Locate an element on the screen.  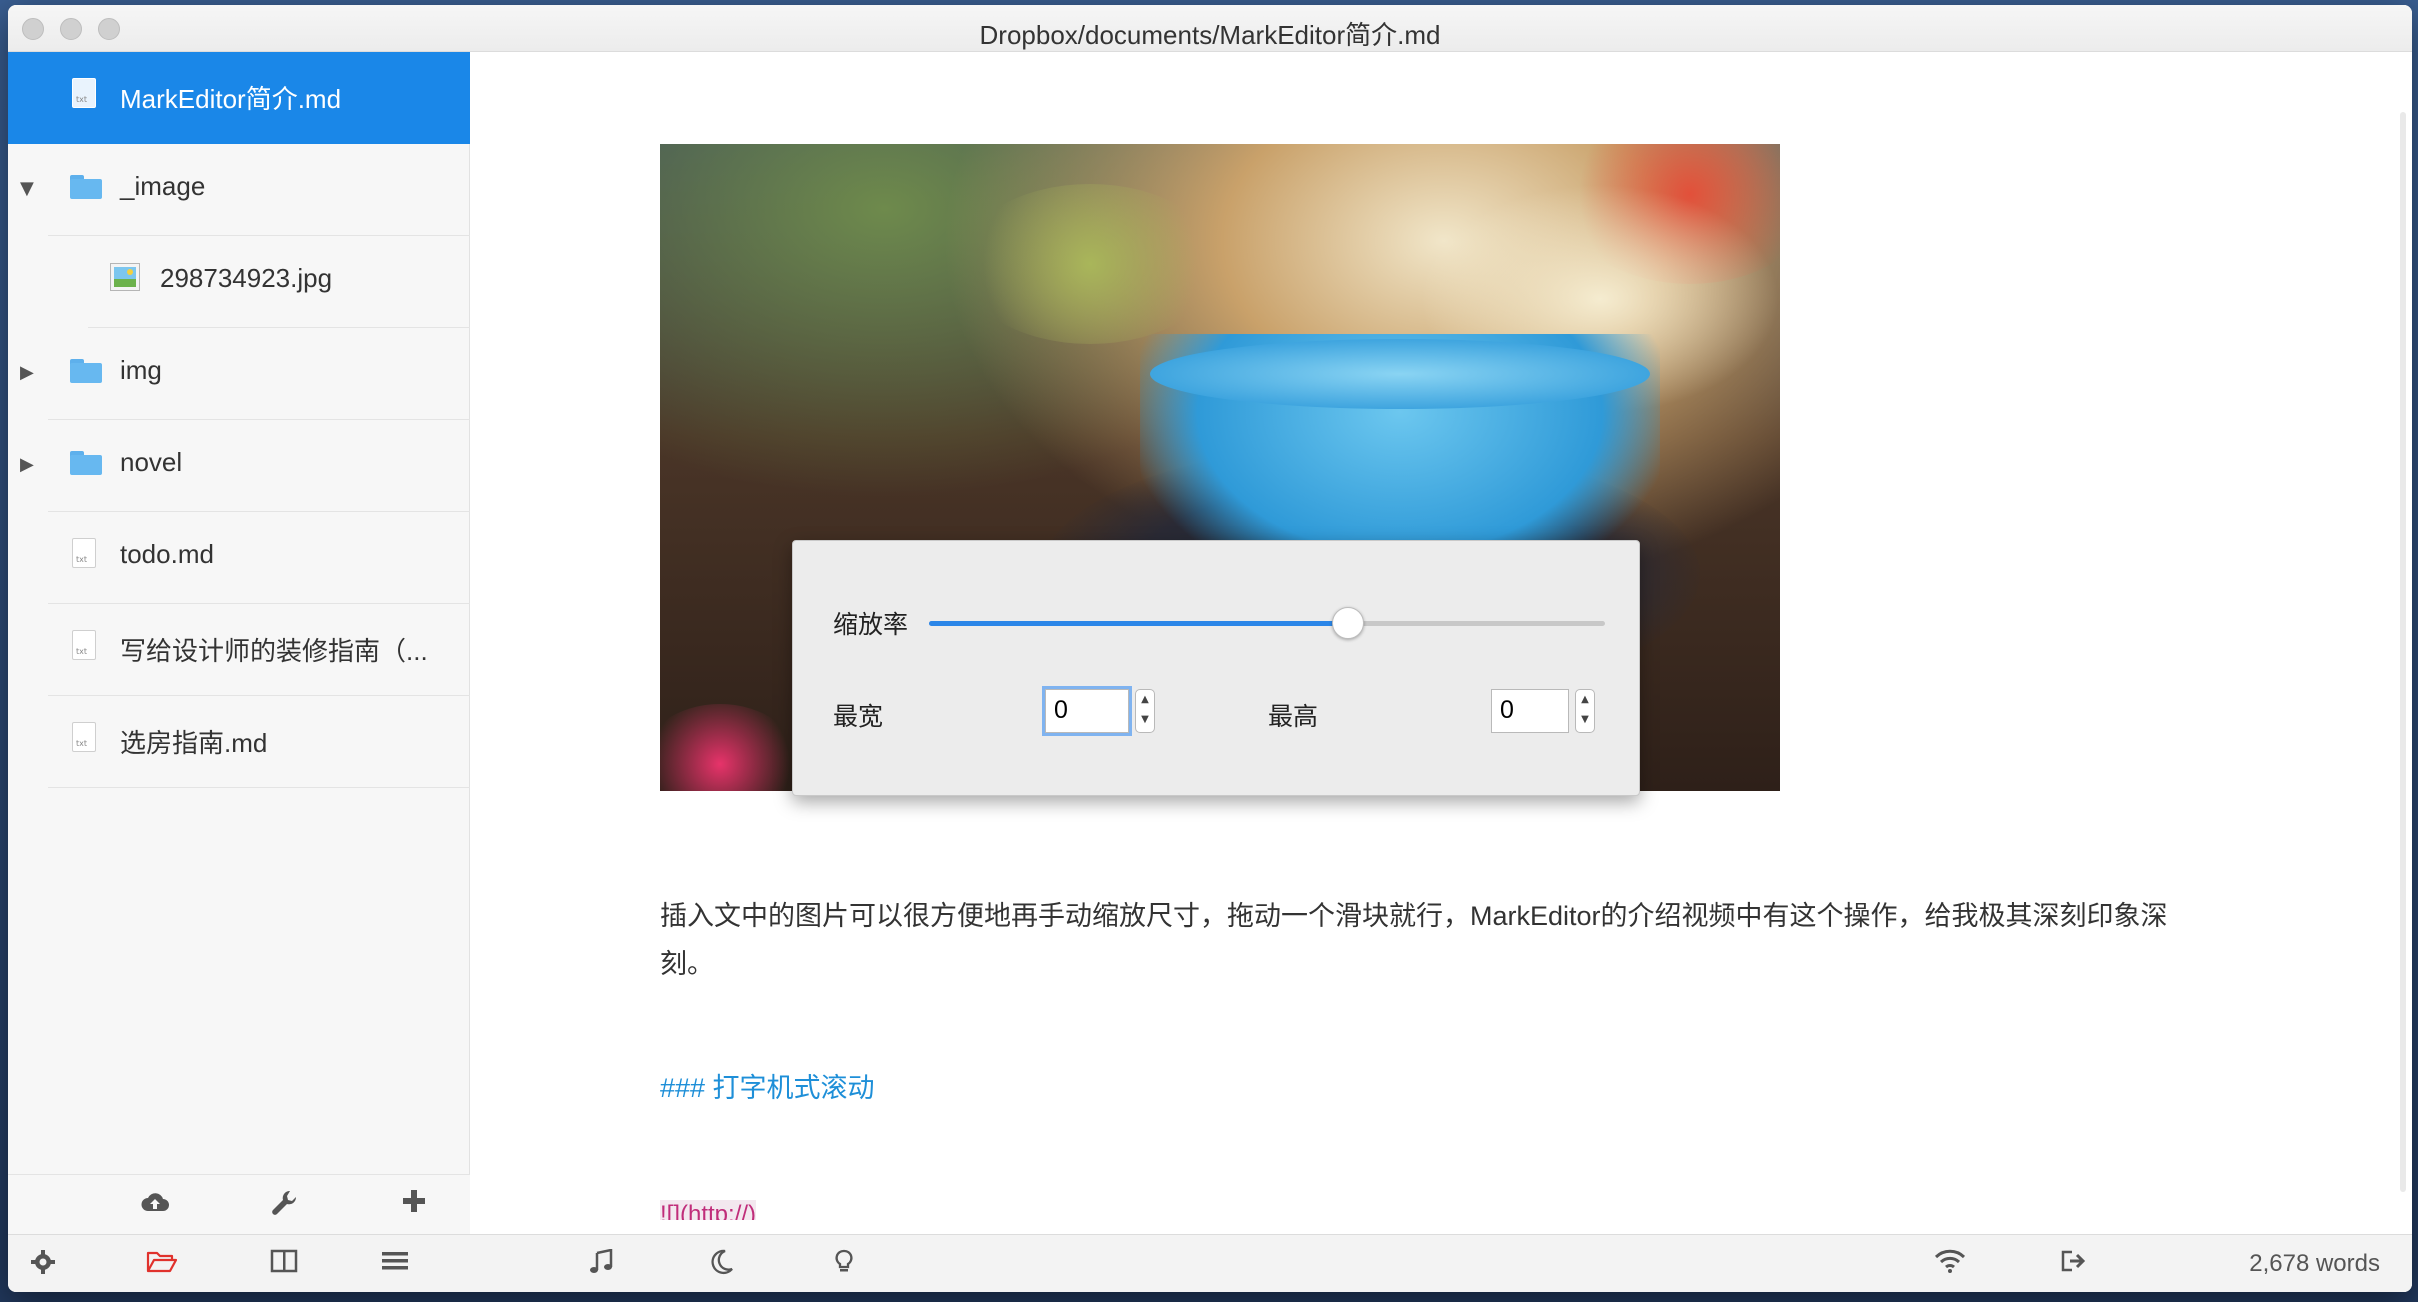
columns-icon is located at coordinates (284, 1264).